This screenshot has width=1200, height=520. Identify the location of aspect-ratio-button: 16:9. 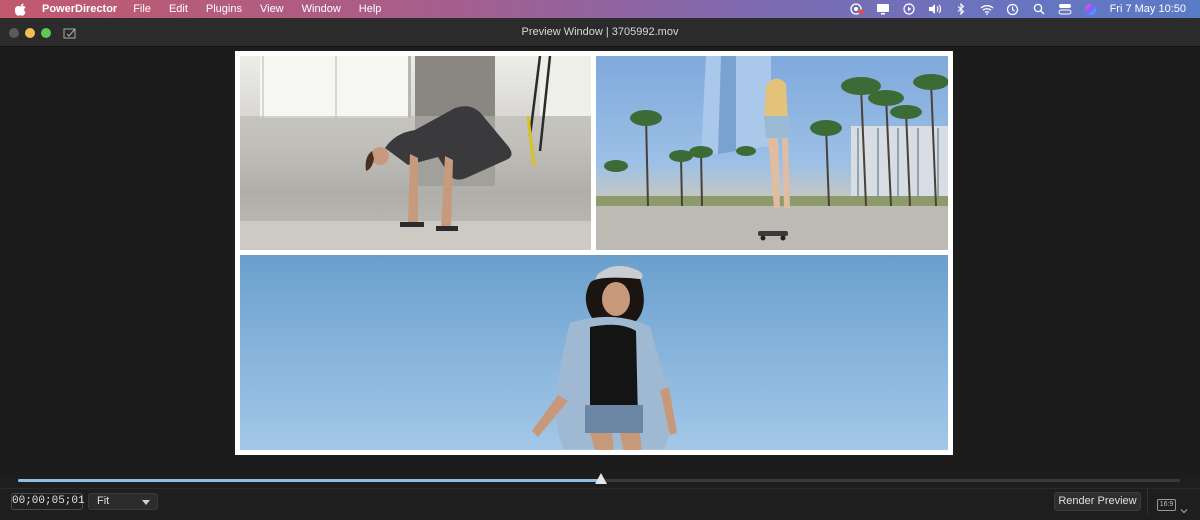
(1166, 505).